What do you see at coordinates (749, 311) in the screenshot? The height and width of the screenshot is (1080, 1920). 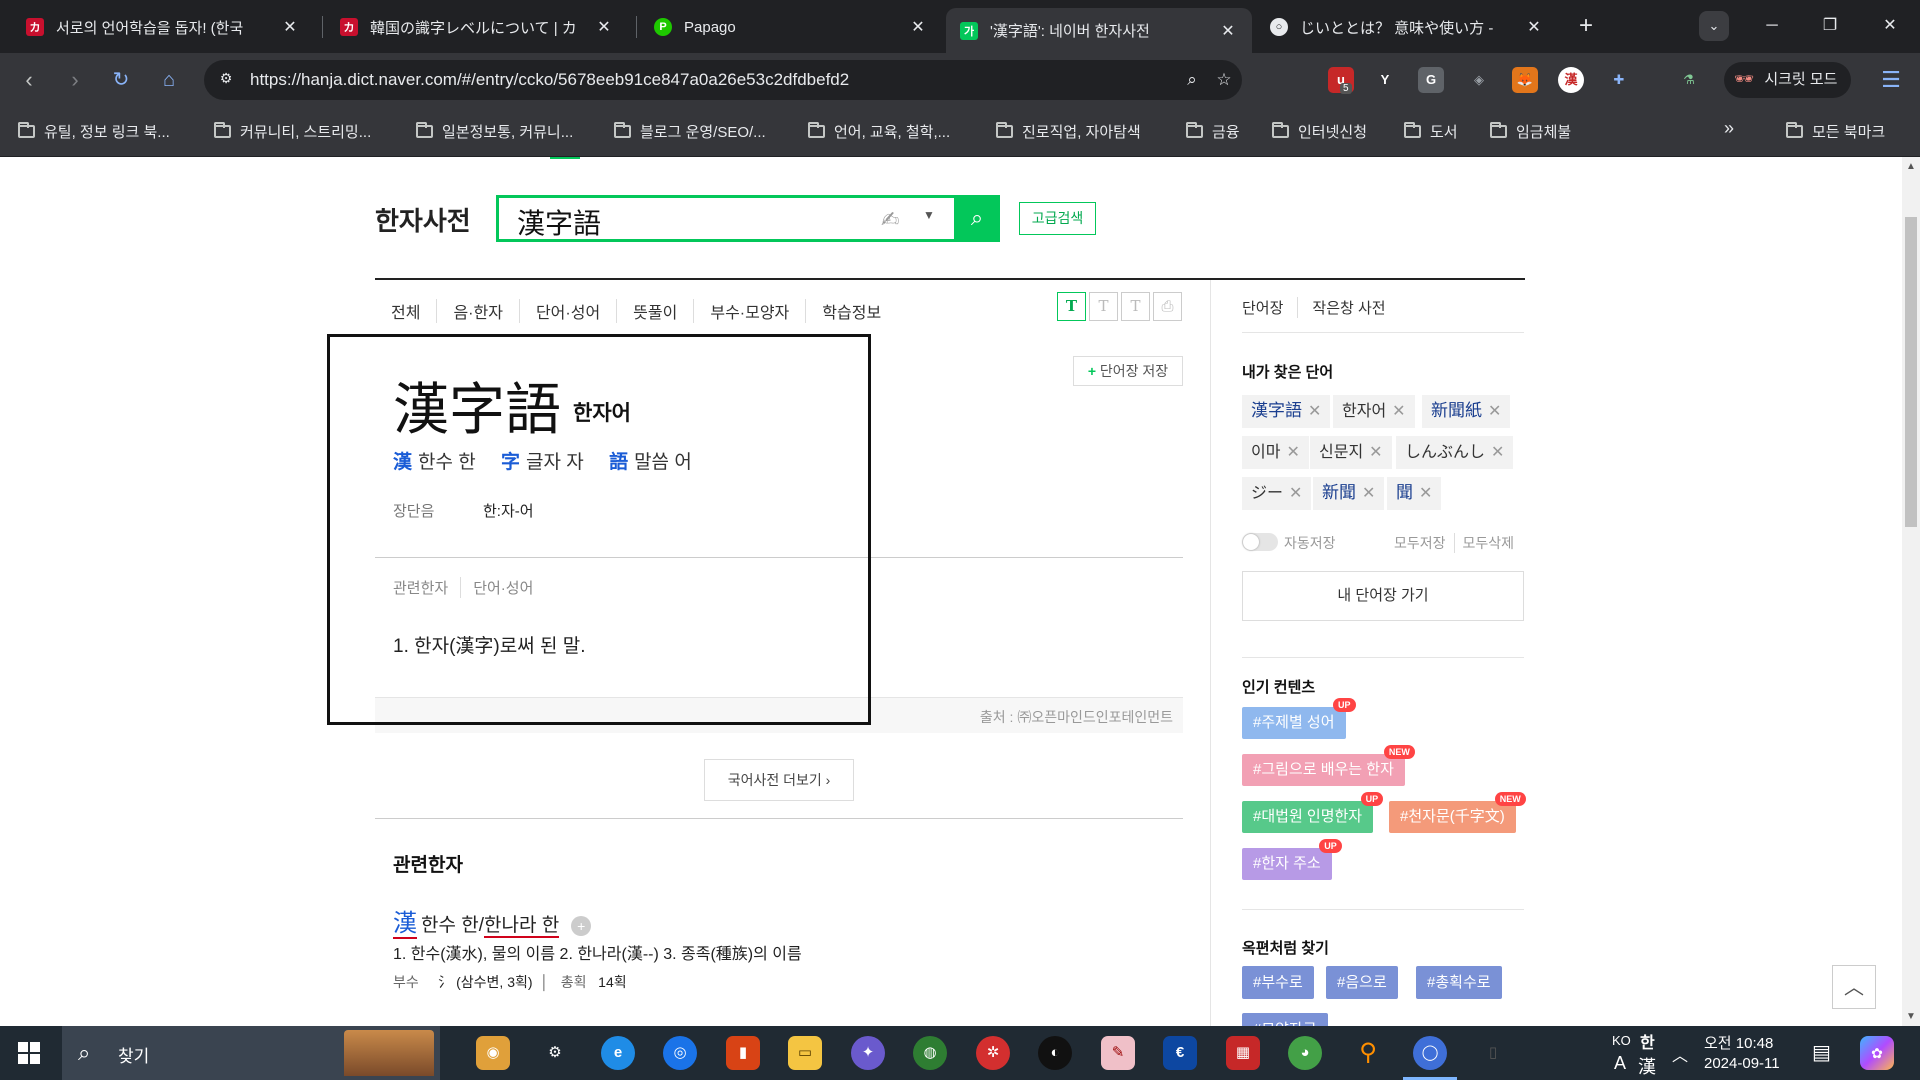 I see `tab-radical-shape: 부수·모양자` at bounding box center [749, 311].